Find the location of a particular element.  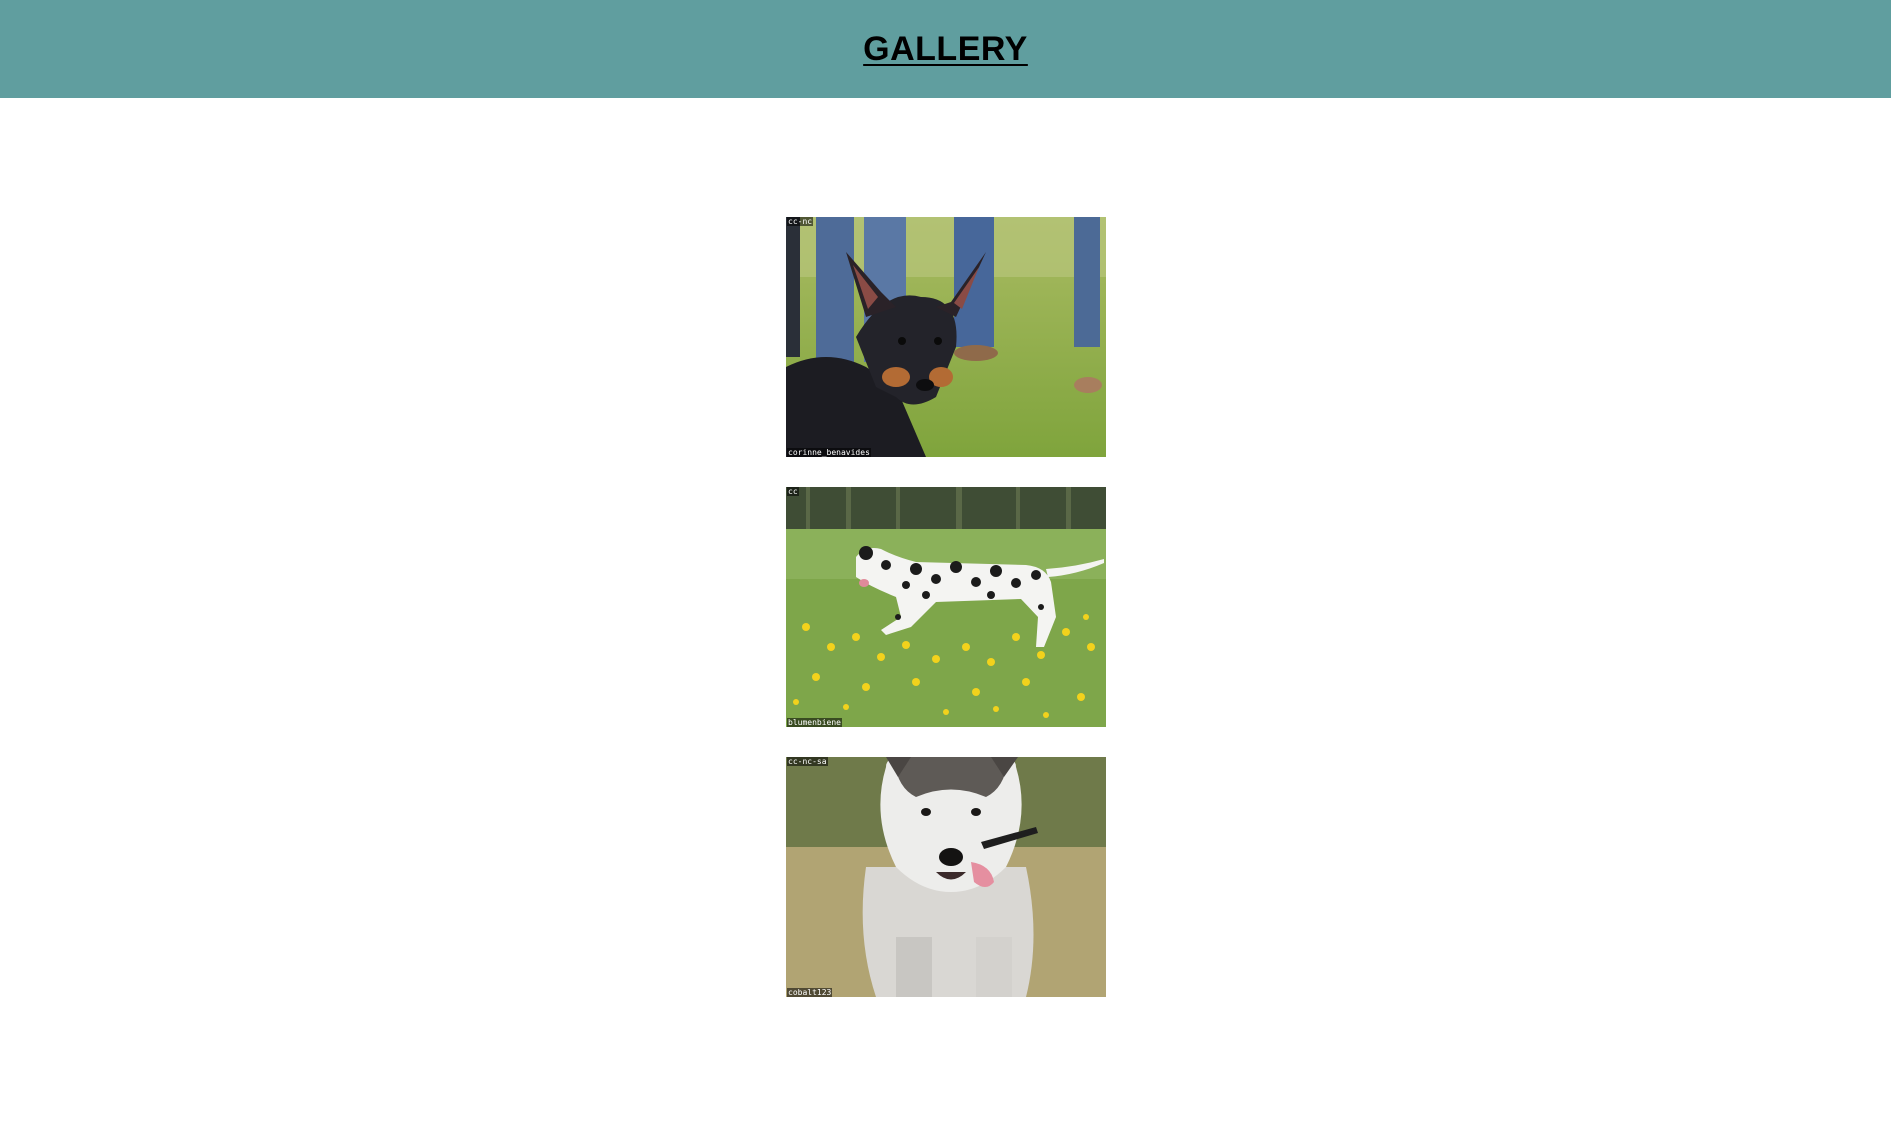

license-label: cc is located at coordinates (793, 491).